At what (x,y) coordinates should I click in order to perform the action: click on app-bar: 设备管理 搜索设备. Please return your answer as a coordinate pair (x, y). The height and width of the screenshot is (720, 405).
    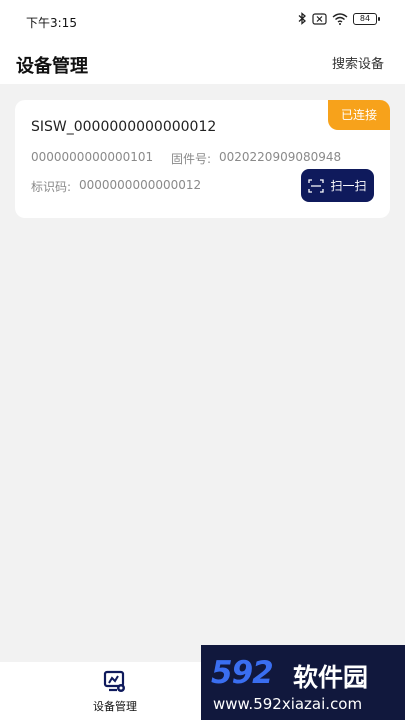
    Looking at the image, I should click on (202, 64).